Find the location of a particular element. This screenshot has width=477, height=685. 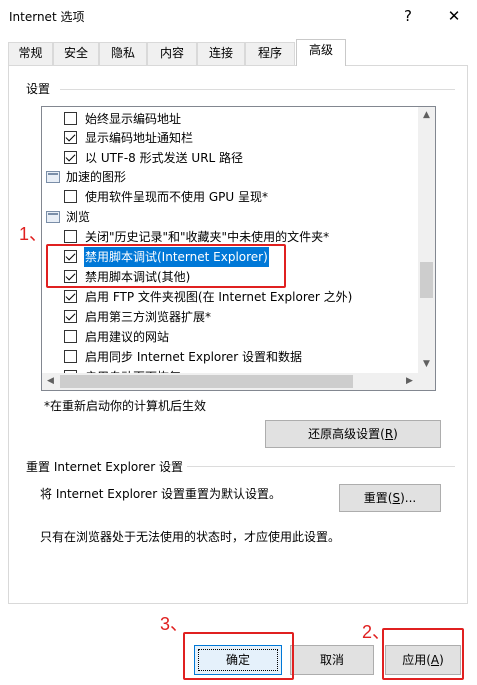

list-item-label: 启用建议的网站 is located at coordinates (127, 337).